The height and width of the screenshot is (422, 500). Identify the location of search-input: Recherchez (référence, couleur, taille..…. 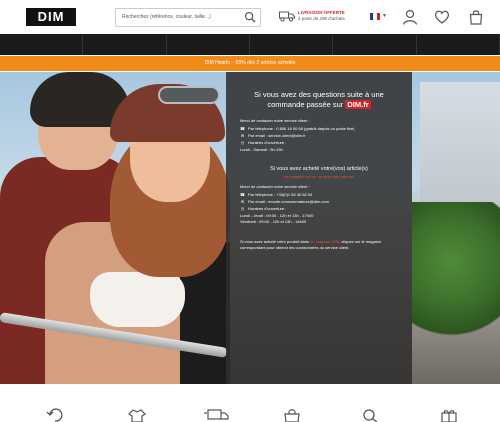
(188, 17).